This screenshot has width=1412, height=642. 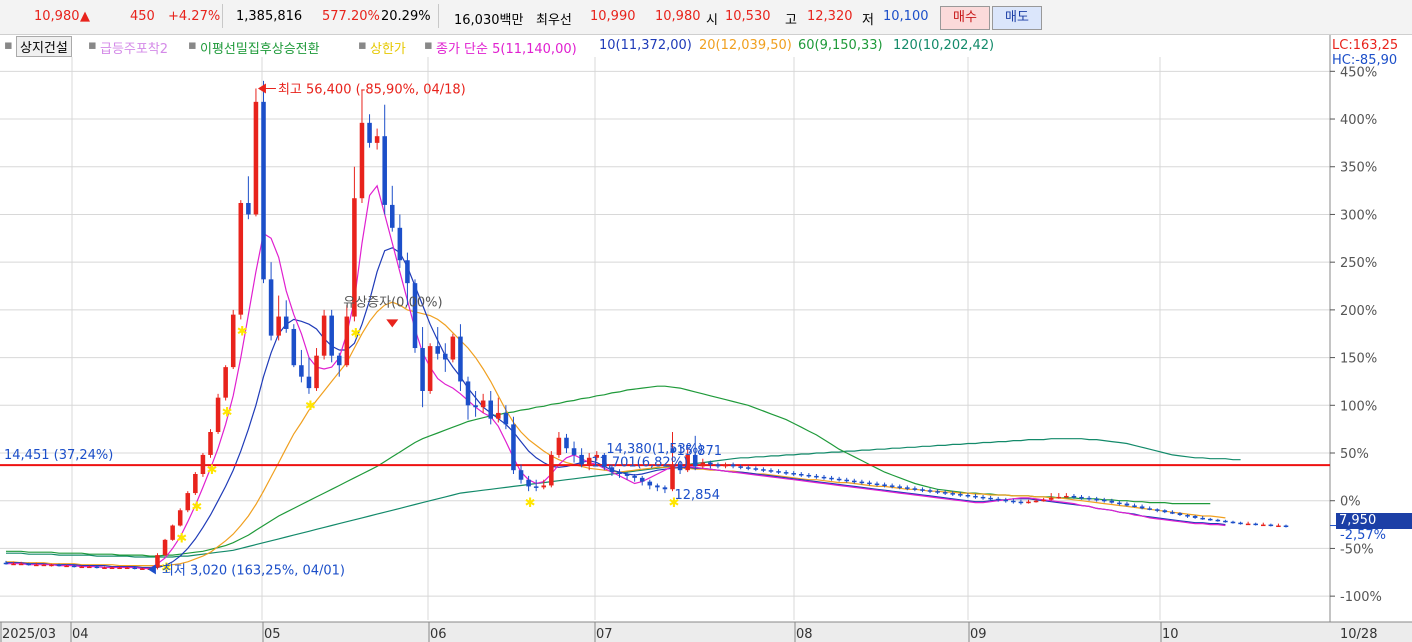 What do you see at coordinates (698, 495) in the screenshot?
I see `low-annotation: 12,854` at bounding box center [698, 495].